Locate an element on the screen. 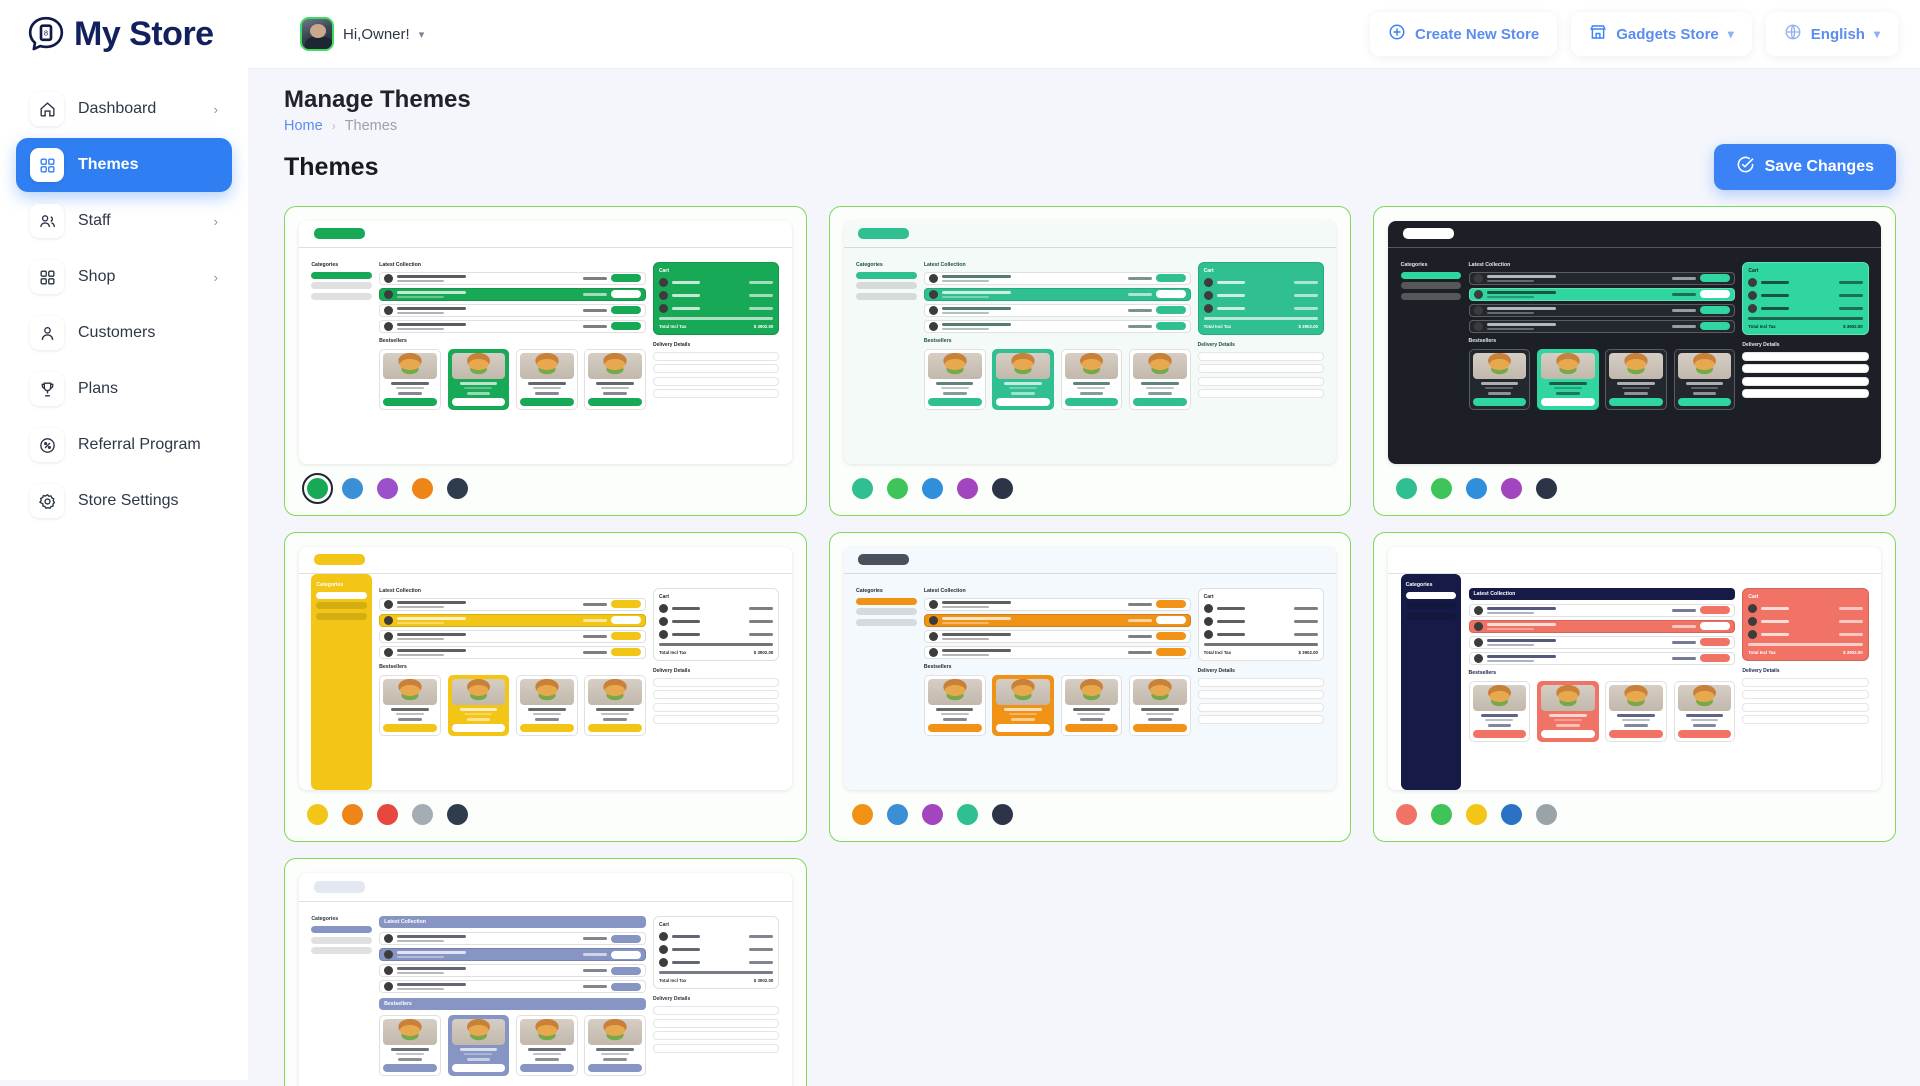 The width and height of the screenshot is (1920, 1086). preview-row-price is located at coordinates (594, 278).